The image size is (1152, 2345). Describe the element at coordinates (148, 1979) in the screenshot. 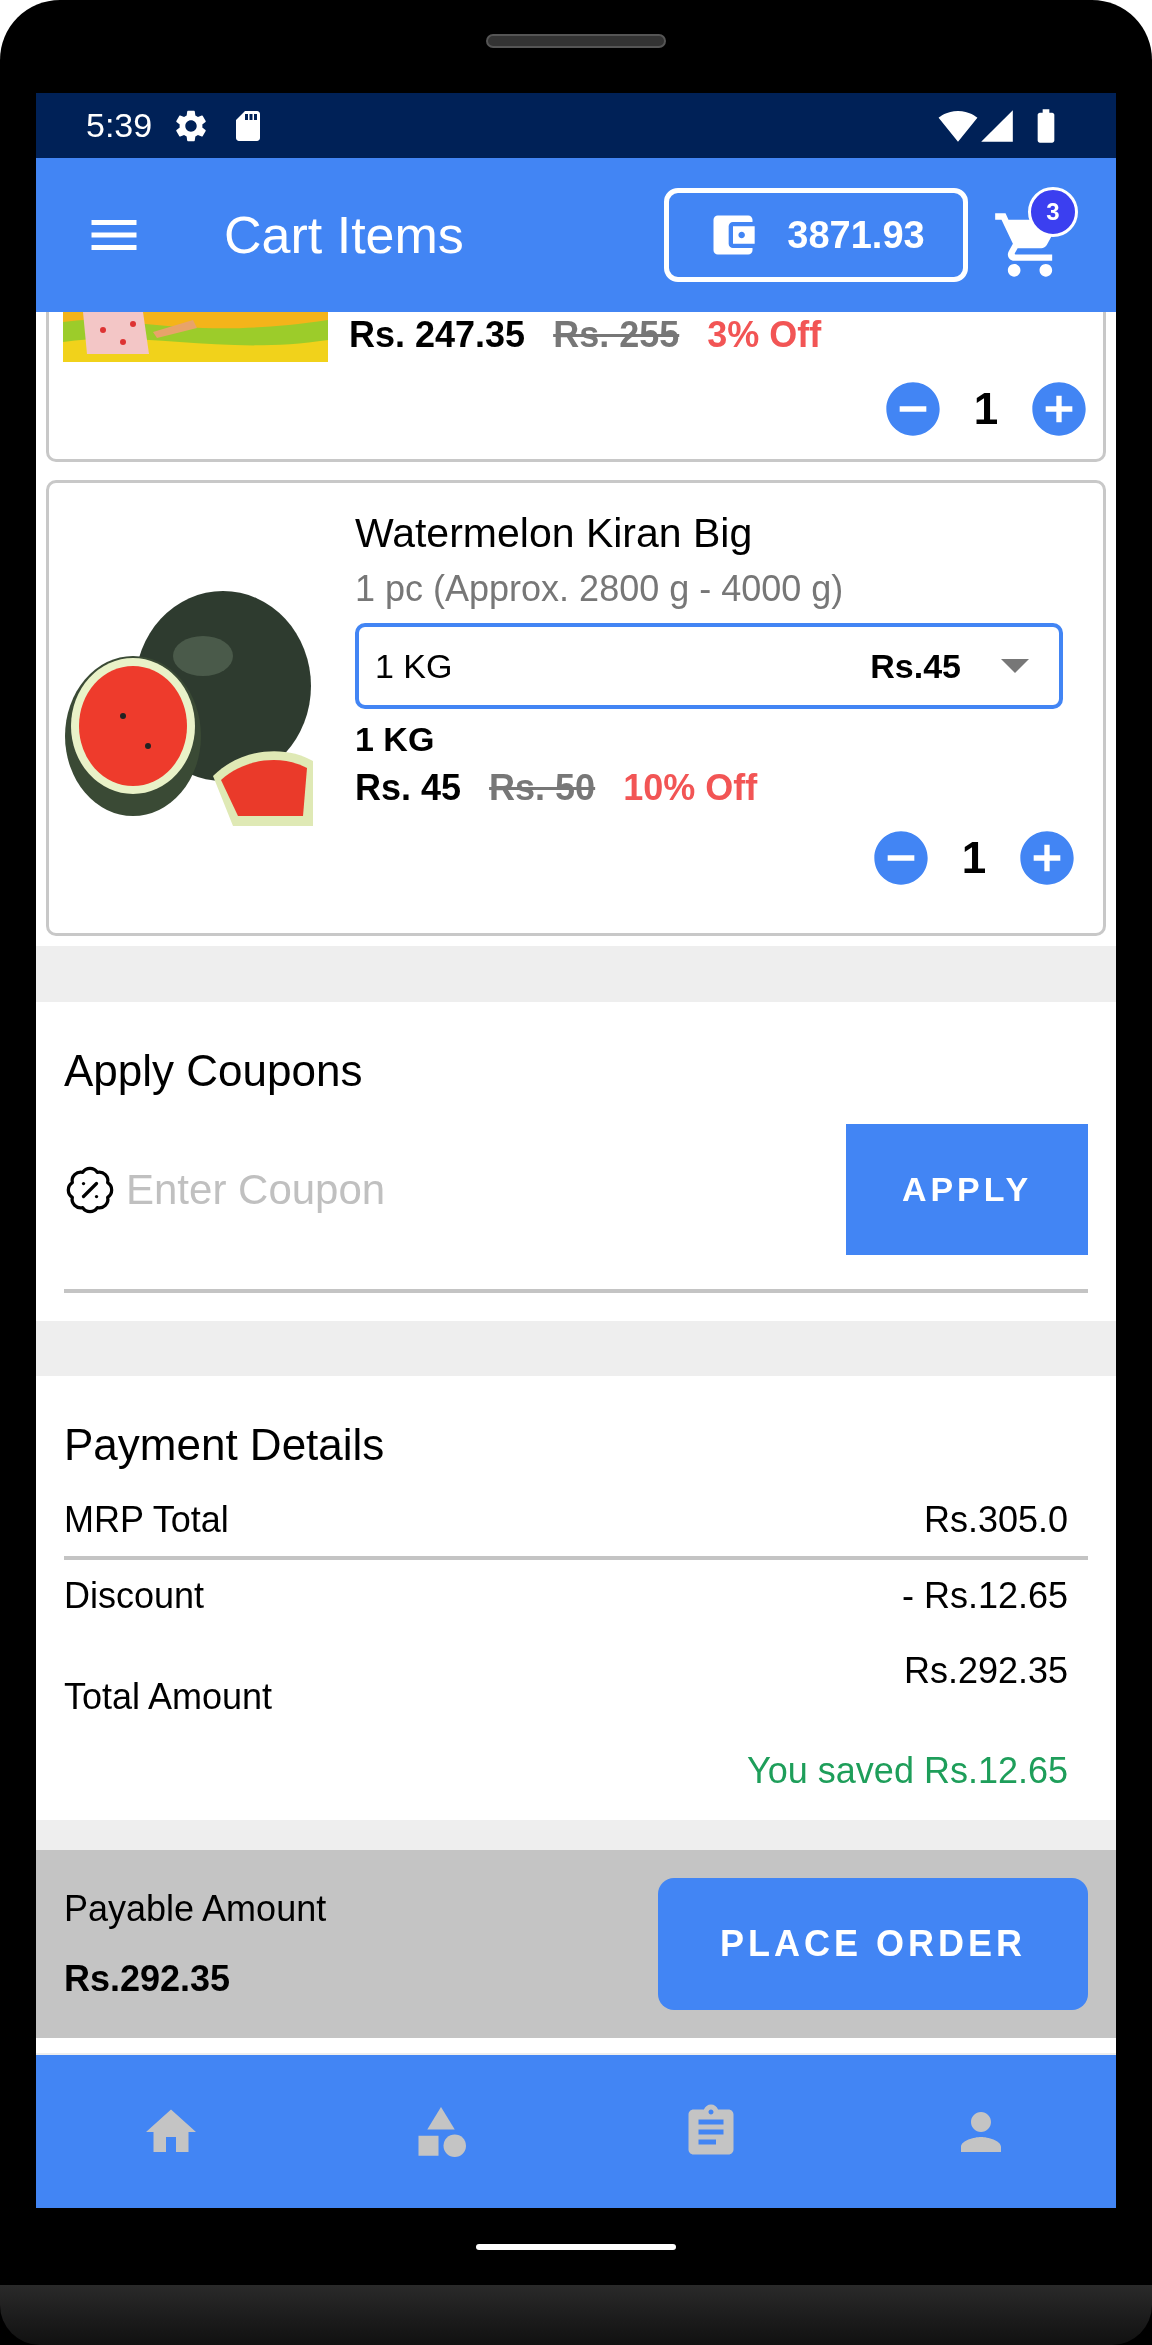

I see `payable-amount: Rs.292.35` at that location.